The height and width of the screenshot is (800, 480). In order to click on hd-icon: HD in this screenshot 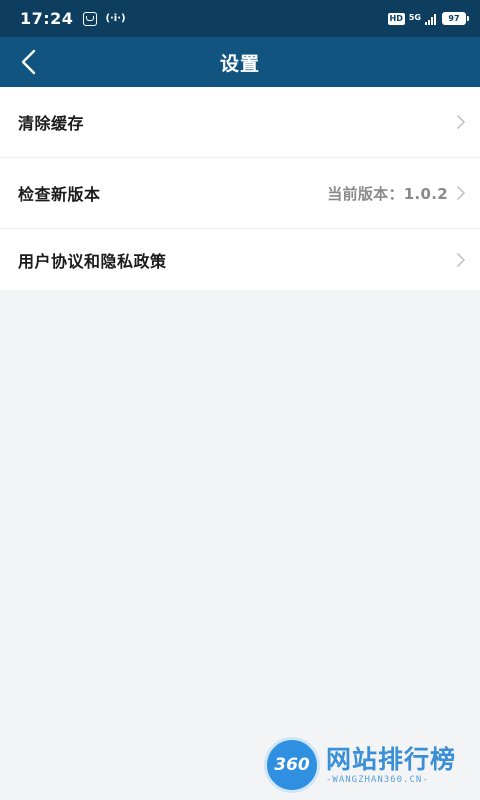, I will do `click(396, 18)`.